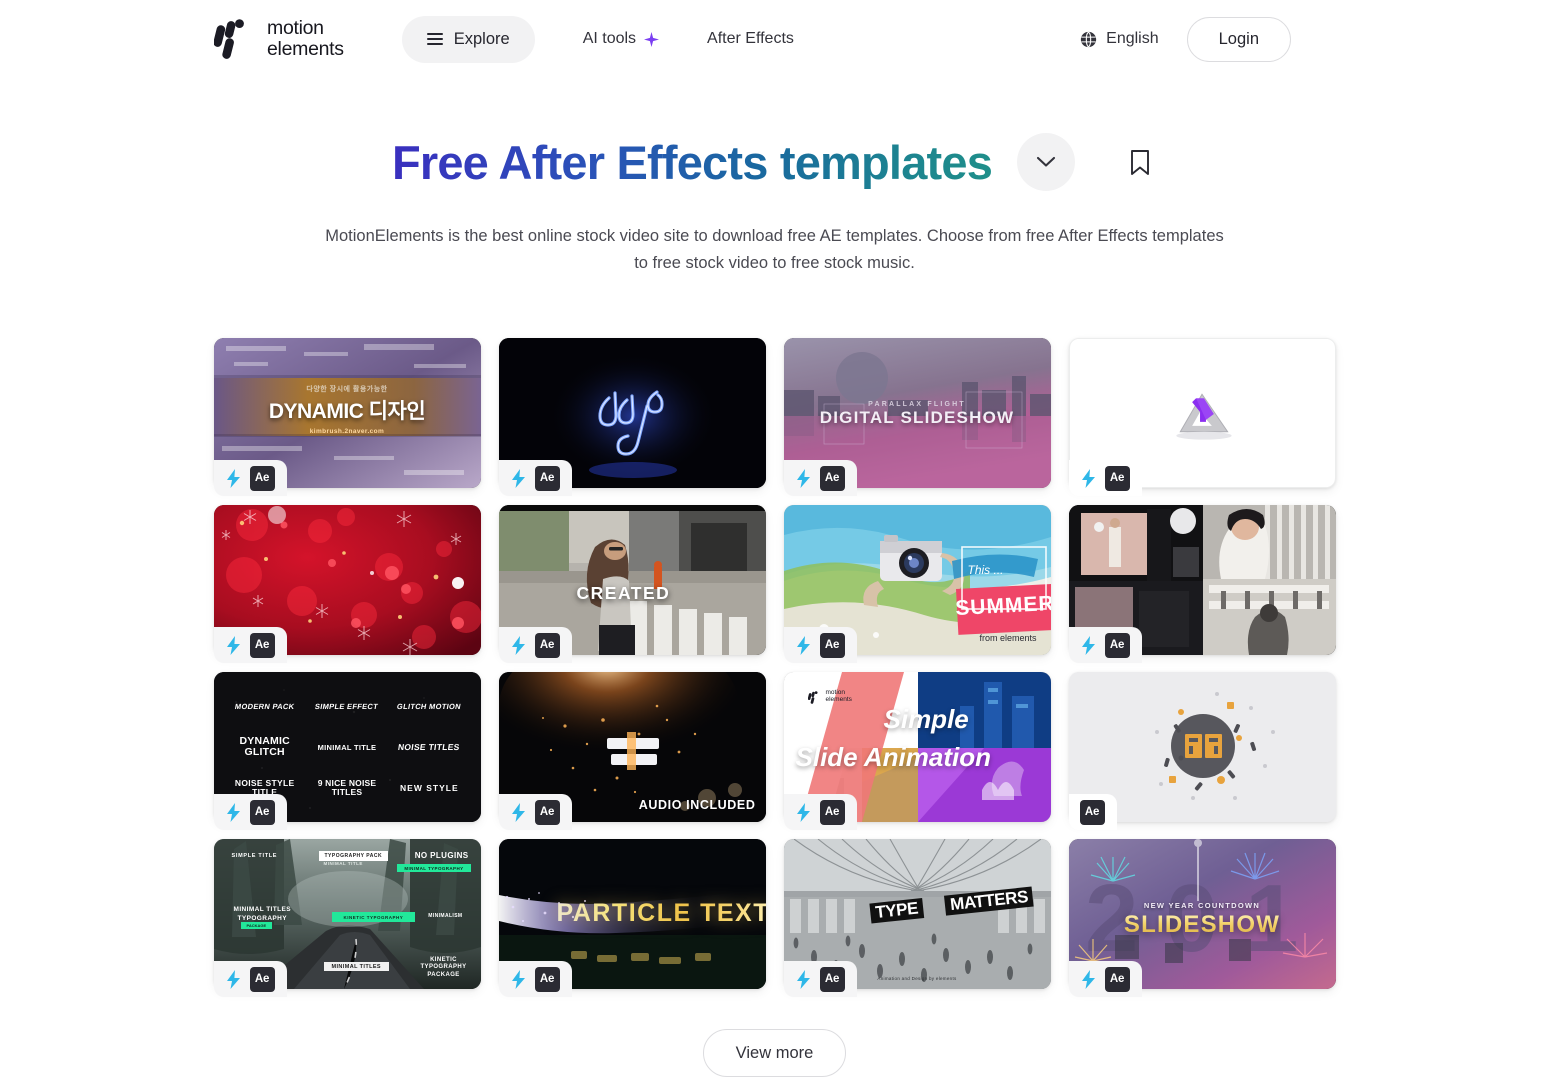 This screenshot has height=1087, width=1549. What do you see at coordinates (774, 162) in the screenshot?
I see `title-row: Free After Effects templates` at bounding box center [774, 162].